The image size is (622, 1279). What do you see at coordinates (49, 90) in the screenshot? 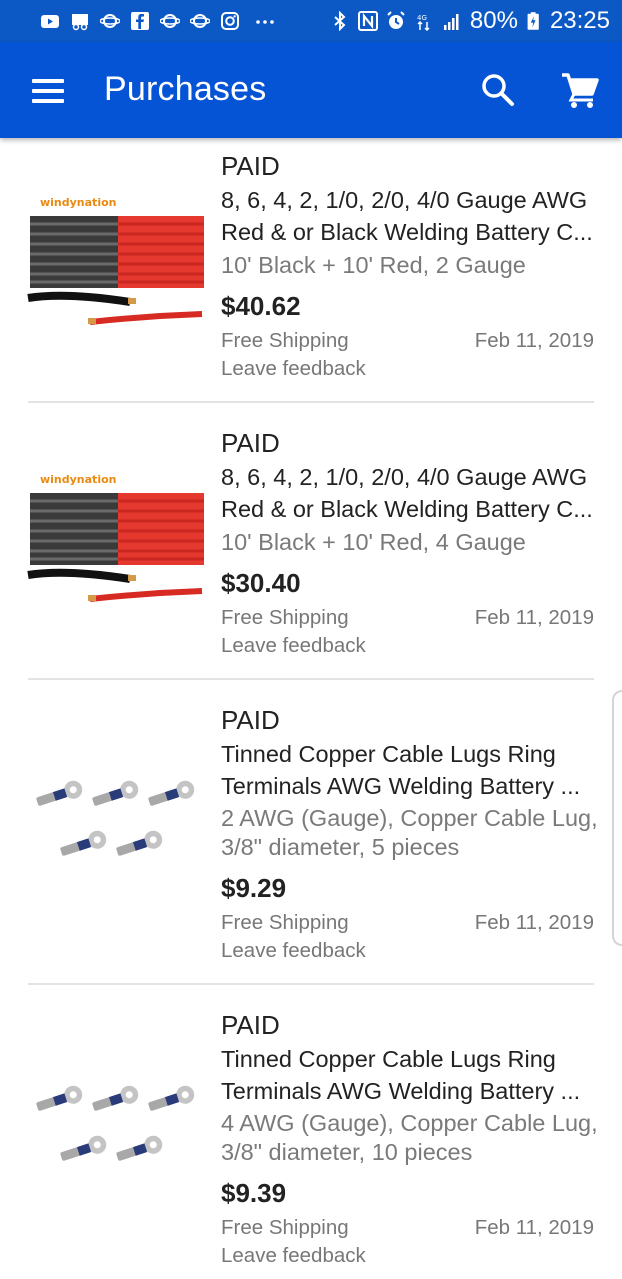
I see `menu-button` at bounding box center [49, 90].